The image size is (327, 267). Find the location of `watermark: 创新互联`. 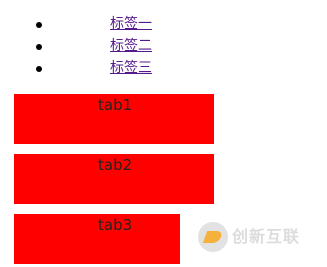

watermark: 创新互联 is located at coordinates (259, 237).